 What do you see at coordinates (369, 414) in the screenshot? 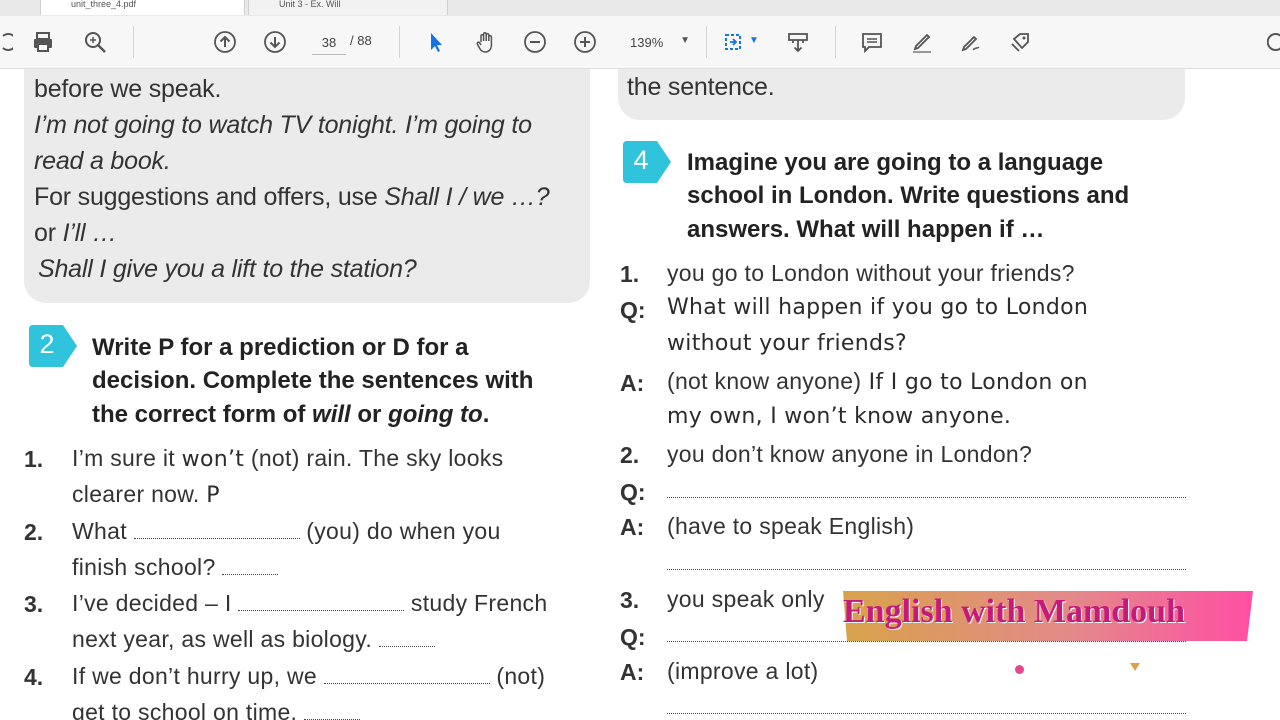
I see `title-part: or` at bounding box center [369, 414].